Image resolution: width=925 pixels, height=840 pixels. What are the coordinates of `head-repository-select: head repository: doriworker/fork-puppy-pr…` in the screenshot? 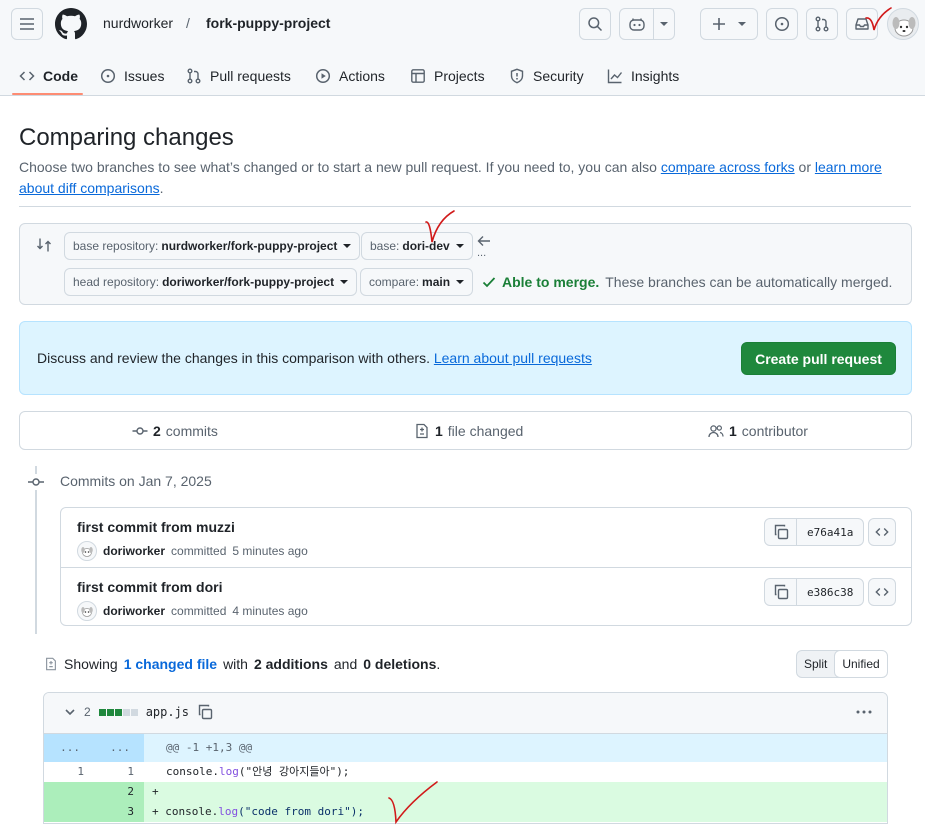 It's located at (211, 282).